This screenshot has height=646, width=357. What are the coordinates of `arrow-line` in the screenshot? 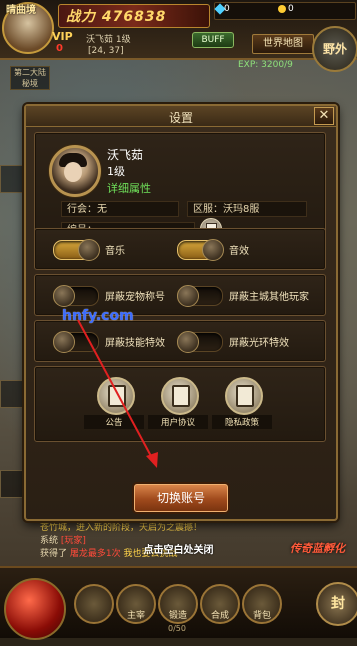 It's located at (115, 389).